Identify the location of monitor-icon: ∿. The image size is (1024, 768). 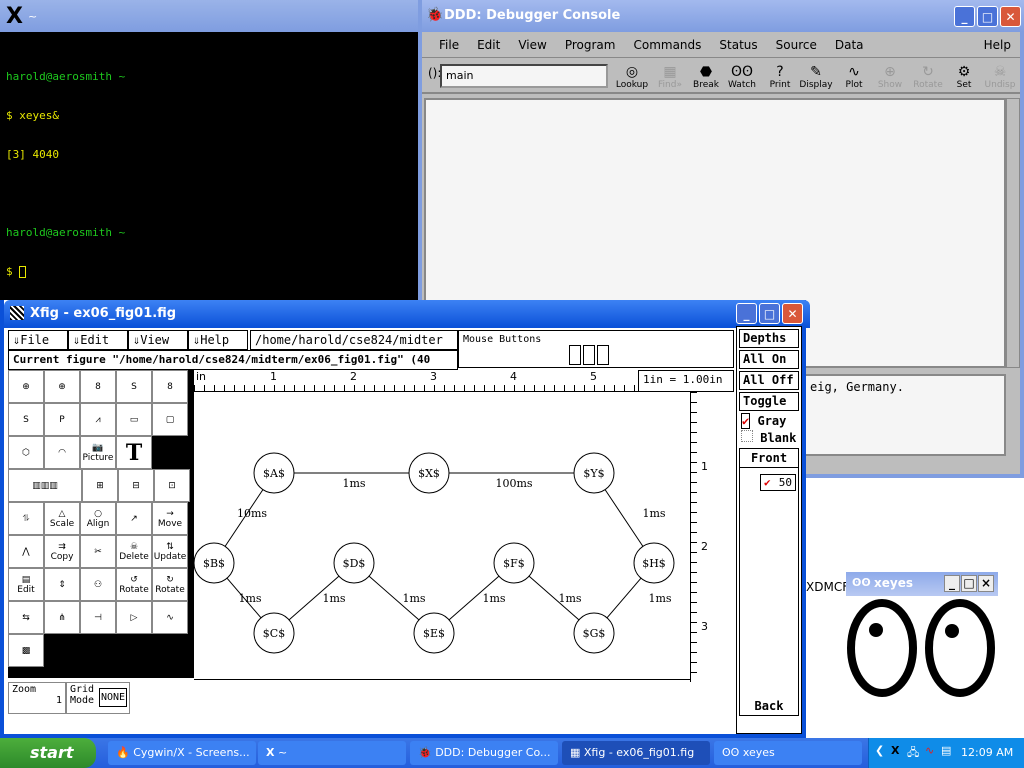
(929, 750).